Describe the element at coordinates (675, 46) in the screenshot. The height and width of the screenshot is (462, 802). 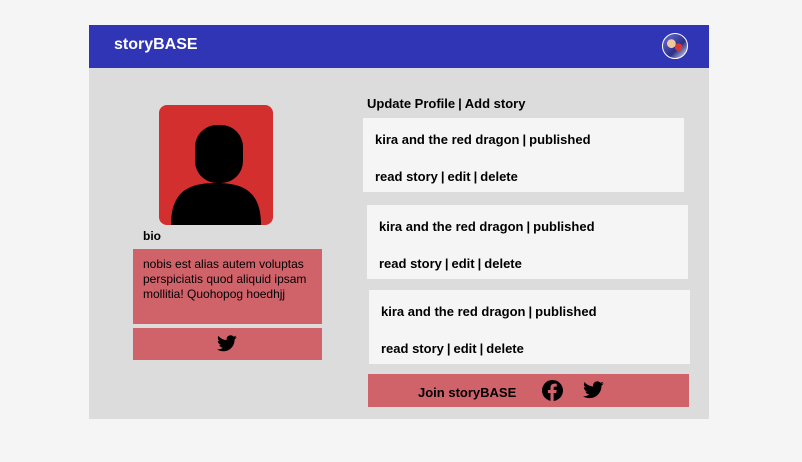
I see `user-avatar-icon` at that location.